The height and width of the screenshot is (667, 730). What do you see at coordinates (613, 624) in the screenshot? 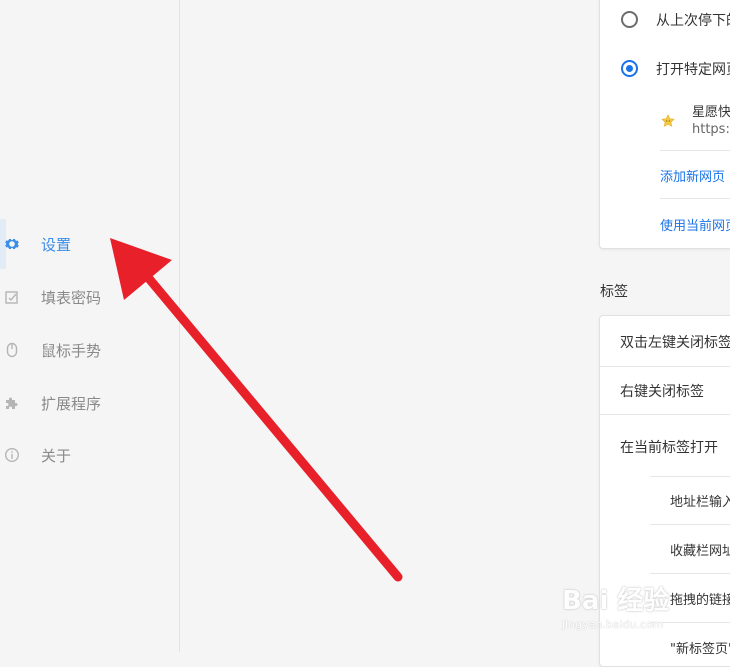
I see `baidu-watermark-url: jingyan.baidu.com` at bounding box center [613, 624].